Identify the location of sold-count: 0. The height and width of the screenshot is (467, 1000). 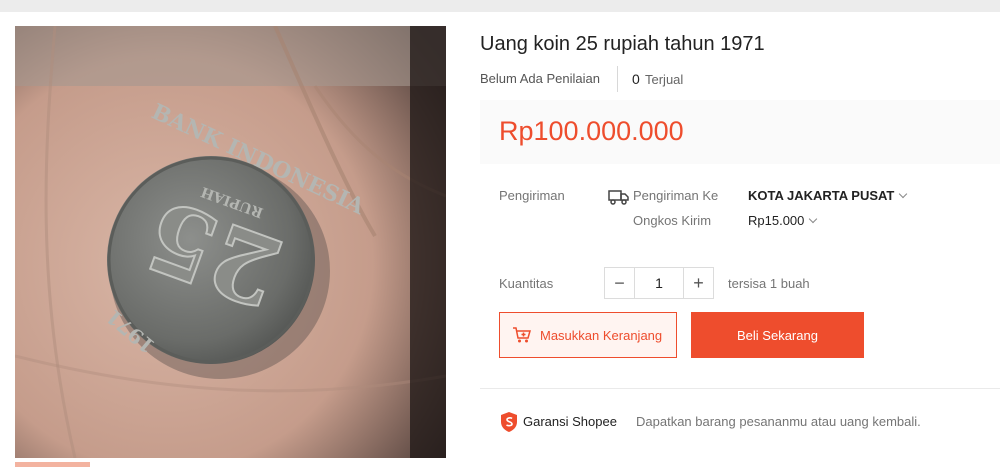
(636, 79).